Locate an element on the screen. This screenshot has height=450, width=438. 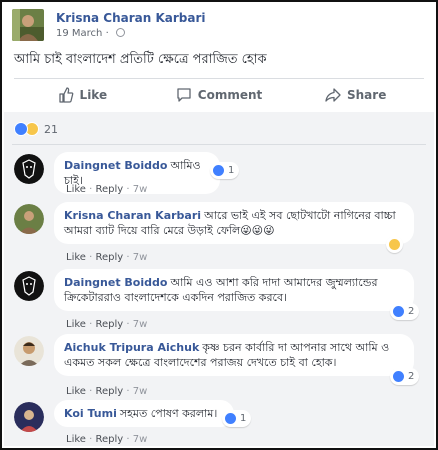
comment-bubble: Koi Tumi সহমত পোষণ করলাম। is located at coordinates (144, 413).